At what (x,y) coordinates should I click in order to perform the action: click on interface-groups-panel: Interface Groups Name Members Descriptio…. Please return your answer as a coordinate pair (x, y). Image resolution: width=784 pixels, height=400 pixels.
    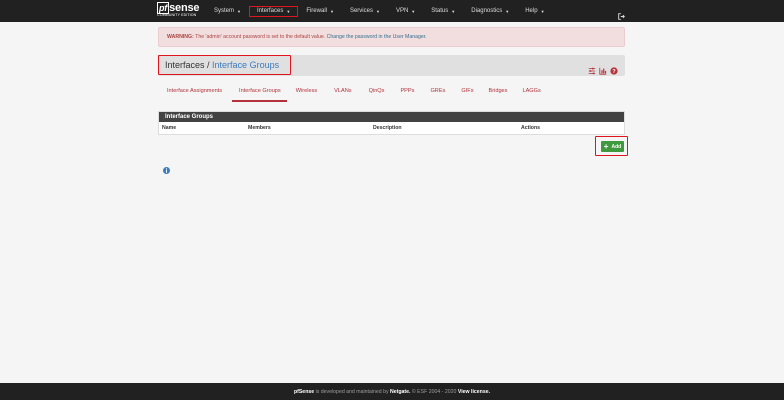
    Looking at the image, I should click on (391, 123).